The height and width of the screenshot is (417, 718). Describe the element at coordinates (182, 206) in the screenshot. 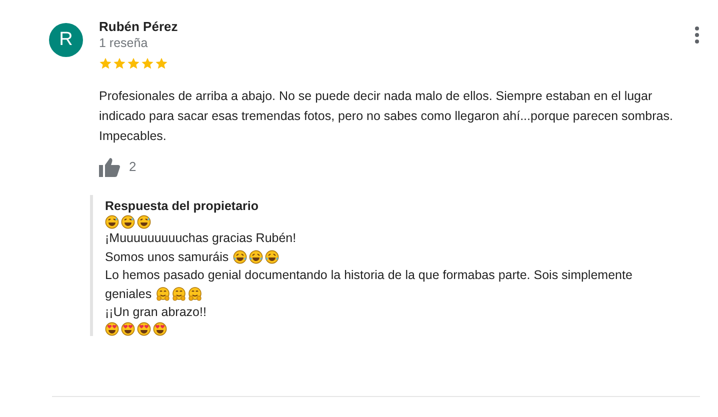

I see `reply-title: Respuesta del propietario` at that location.